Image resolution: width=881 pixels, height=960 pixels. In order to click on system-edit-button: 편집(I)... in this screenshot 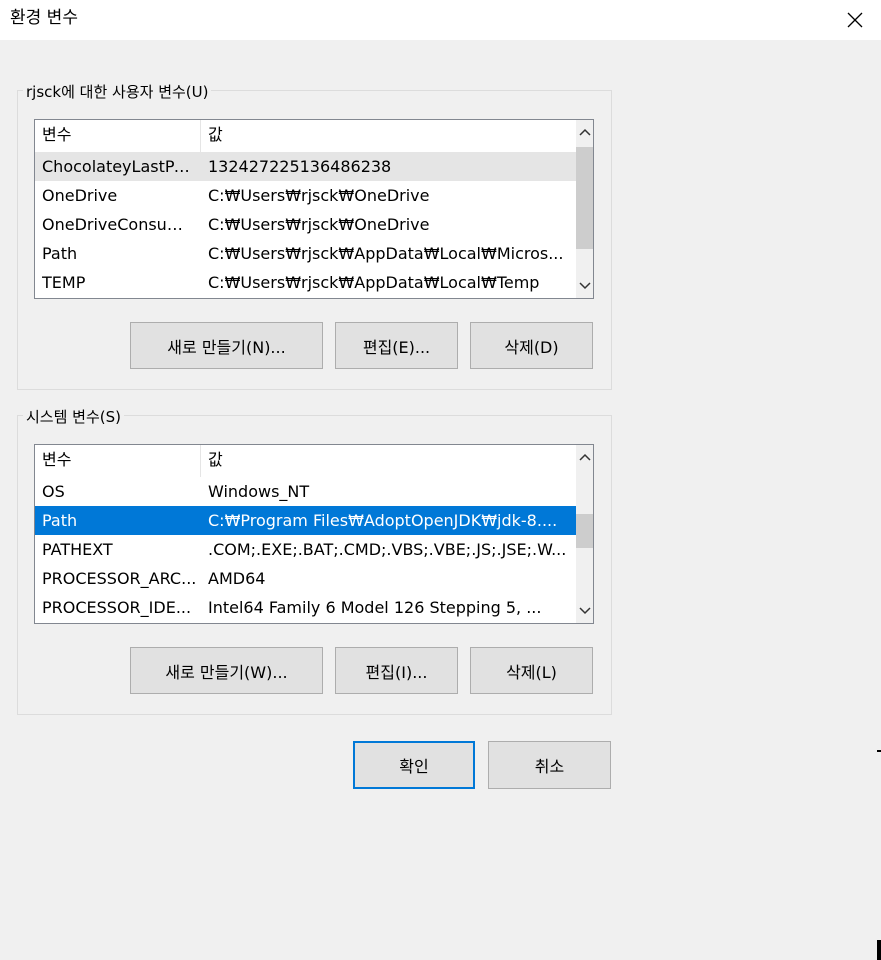, I will do `click(396, 670)`.